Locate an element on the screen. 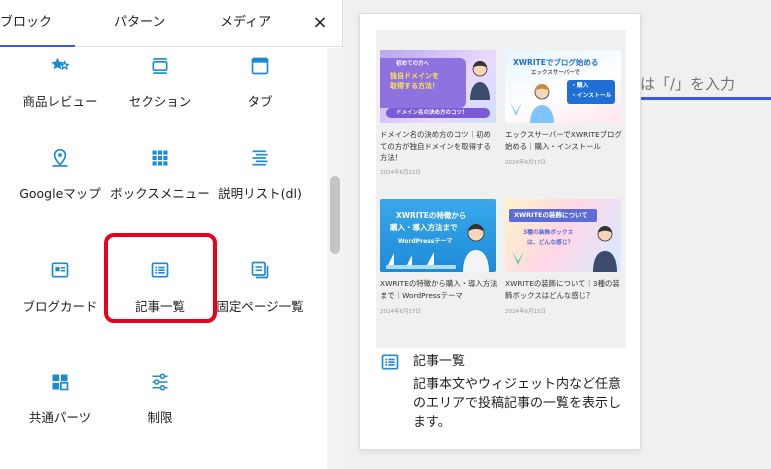 Image resolution: width=771 pixels, height=469 pixels. section-icon is located at coordinates (160, 66).